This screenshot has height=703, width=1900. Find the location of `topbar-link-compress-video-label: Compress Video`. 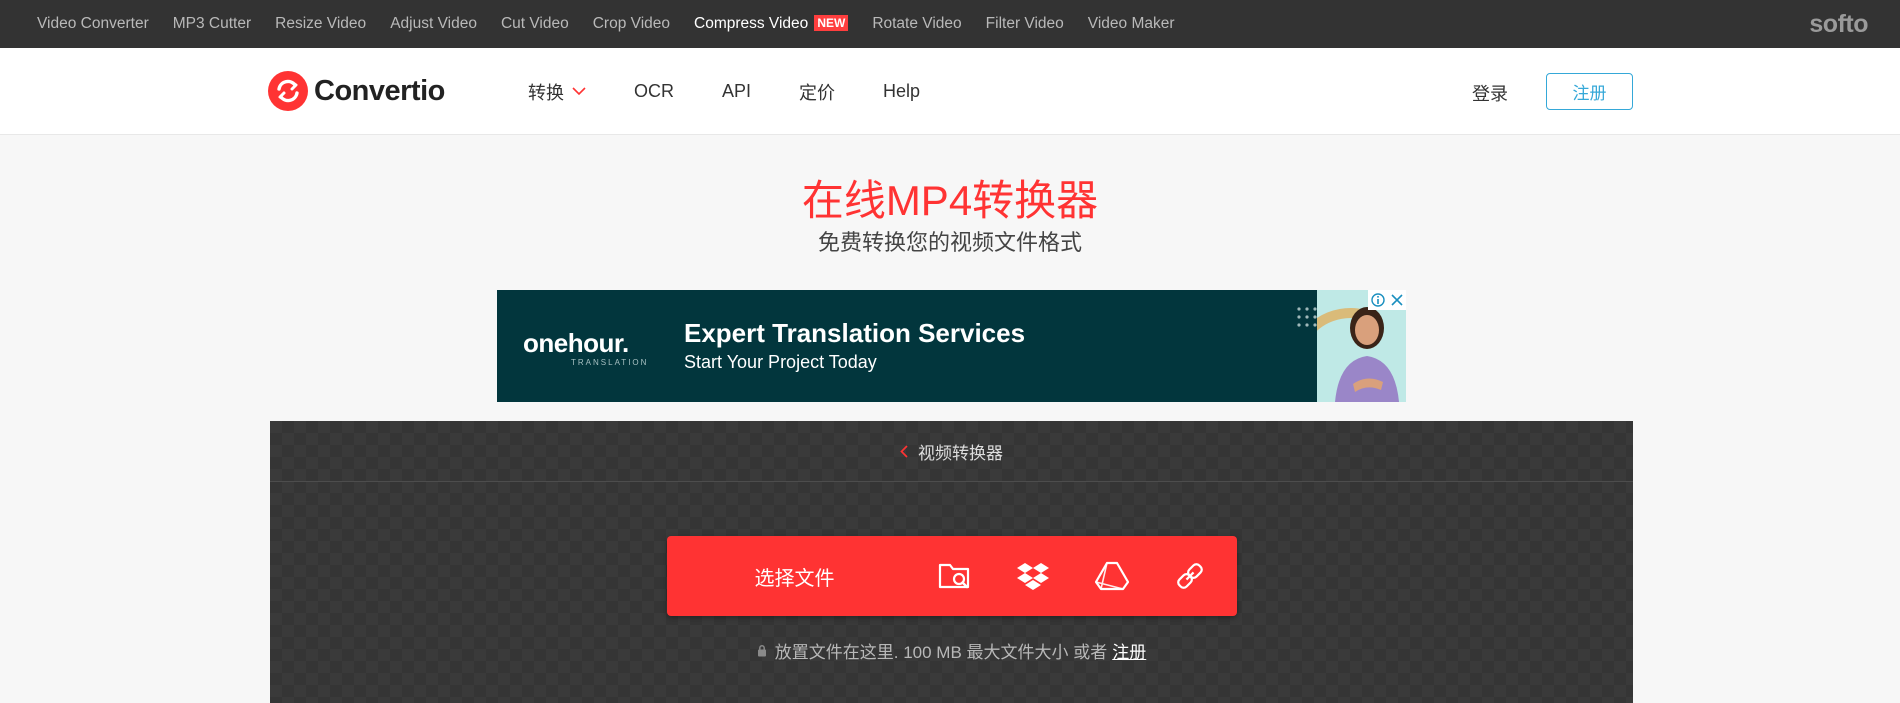

topbar-link-compress-video-label: Compress Video is located at coordinates (751, 23).